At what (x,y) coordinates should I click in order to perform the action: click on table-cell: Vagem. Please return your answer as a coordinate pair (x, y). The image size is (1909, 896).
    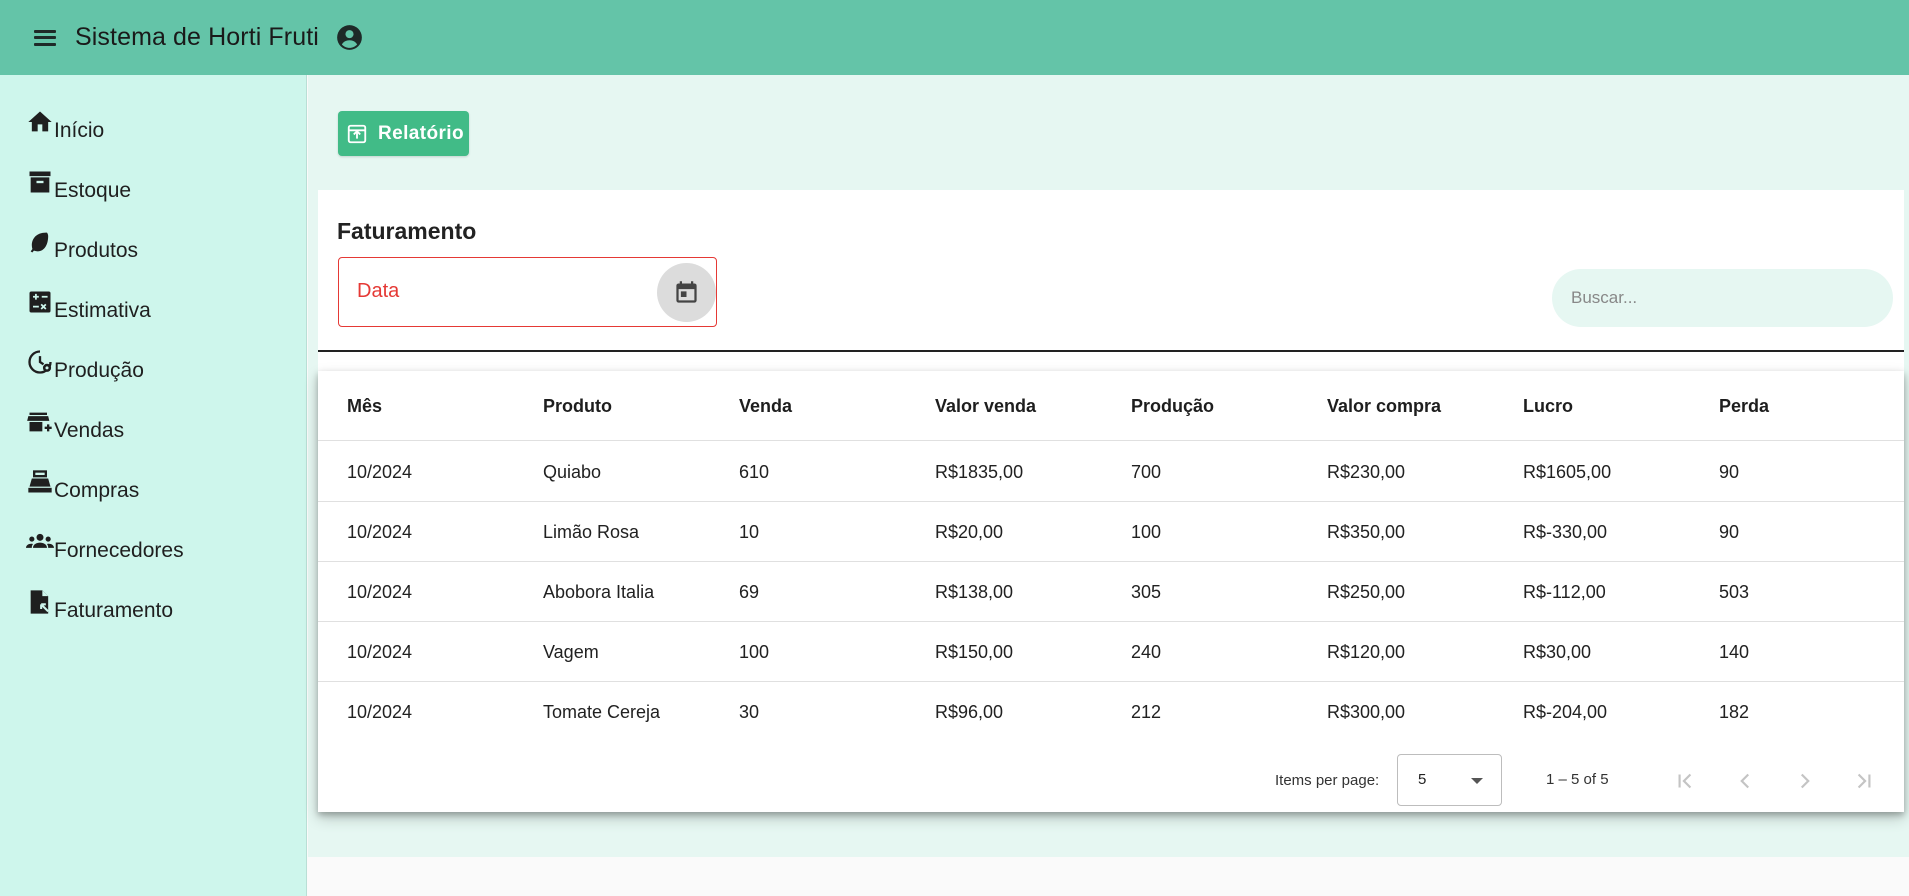
    Looking at the image, I should click on (571, 652).